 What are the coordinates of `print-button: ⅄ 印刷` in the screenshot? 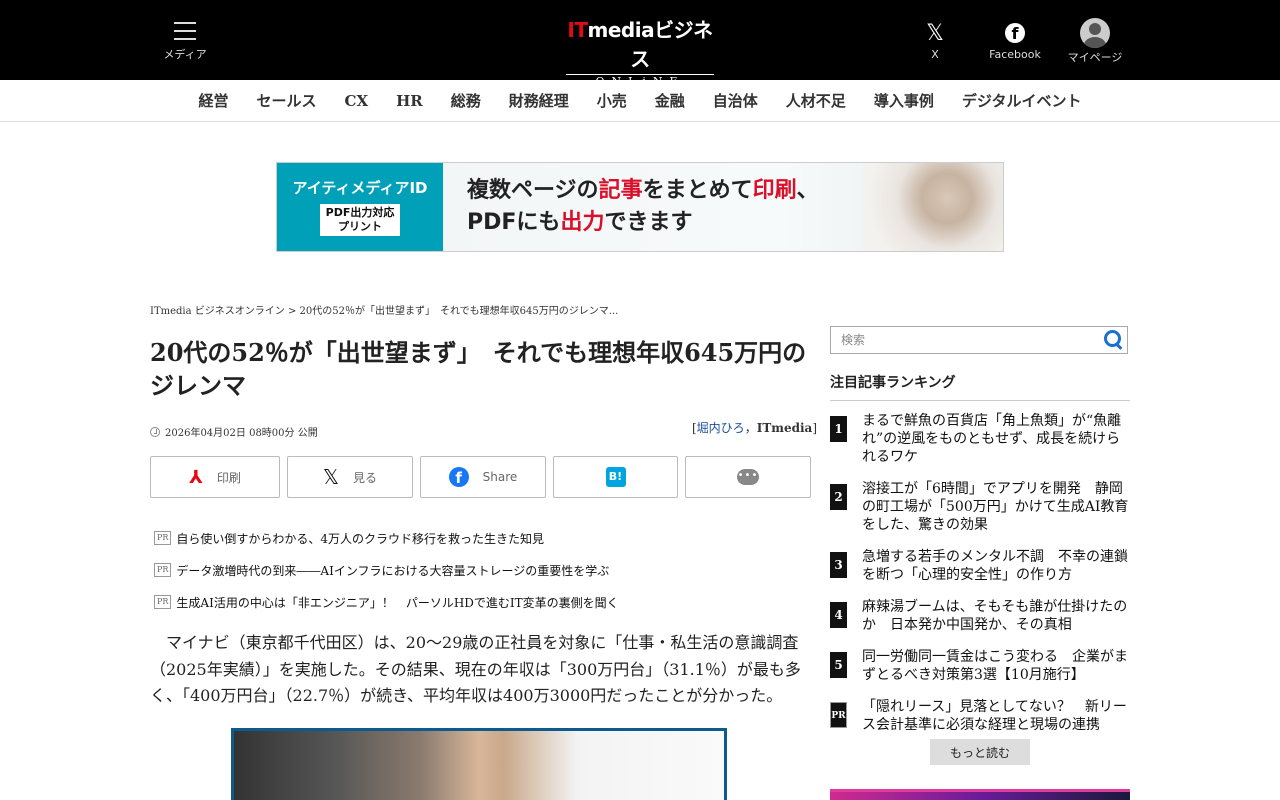 It's located at (215, 477).